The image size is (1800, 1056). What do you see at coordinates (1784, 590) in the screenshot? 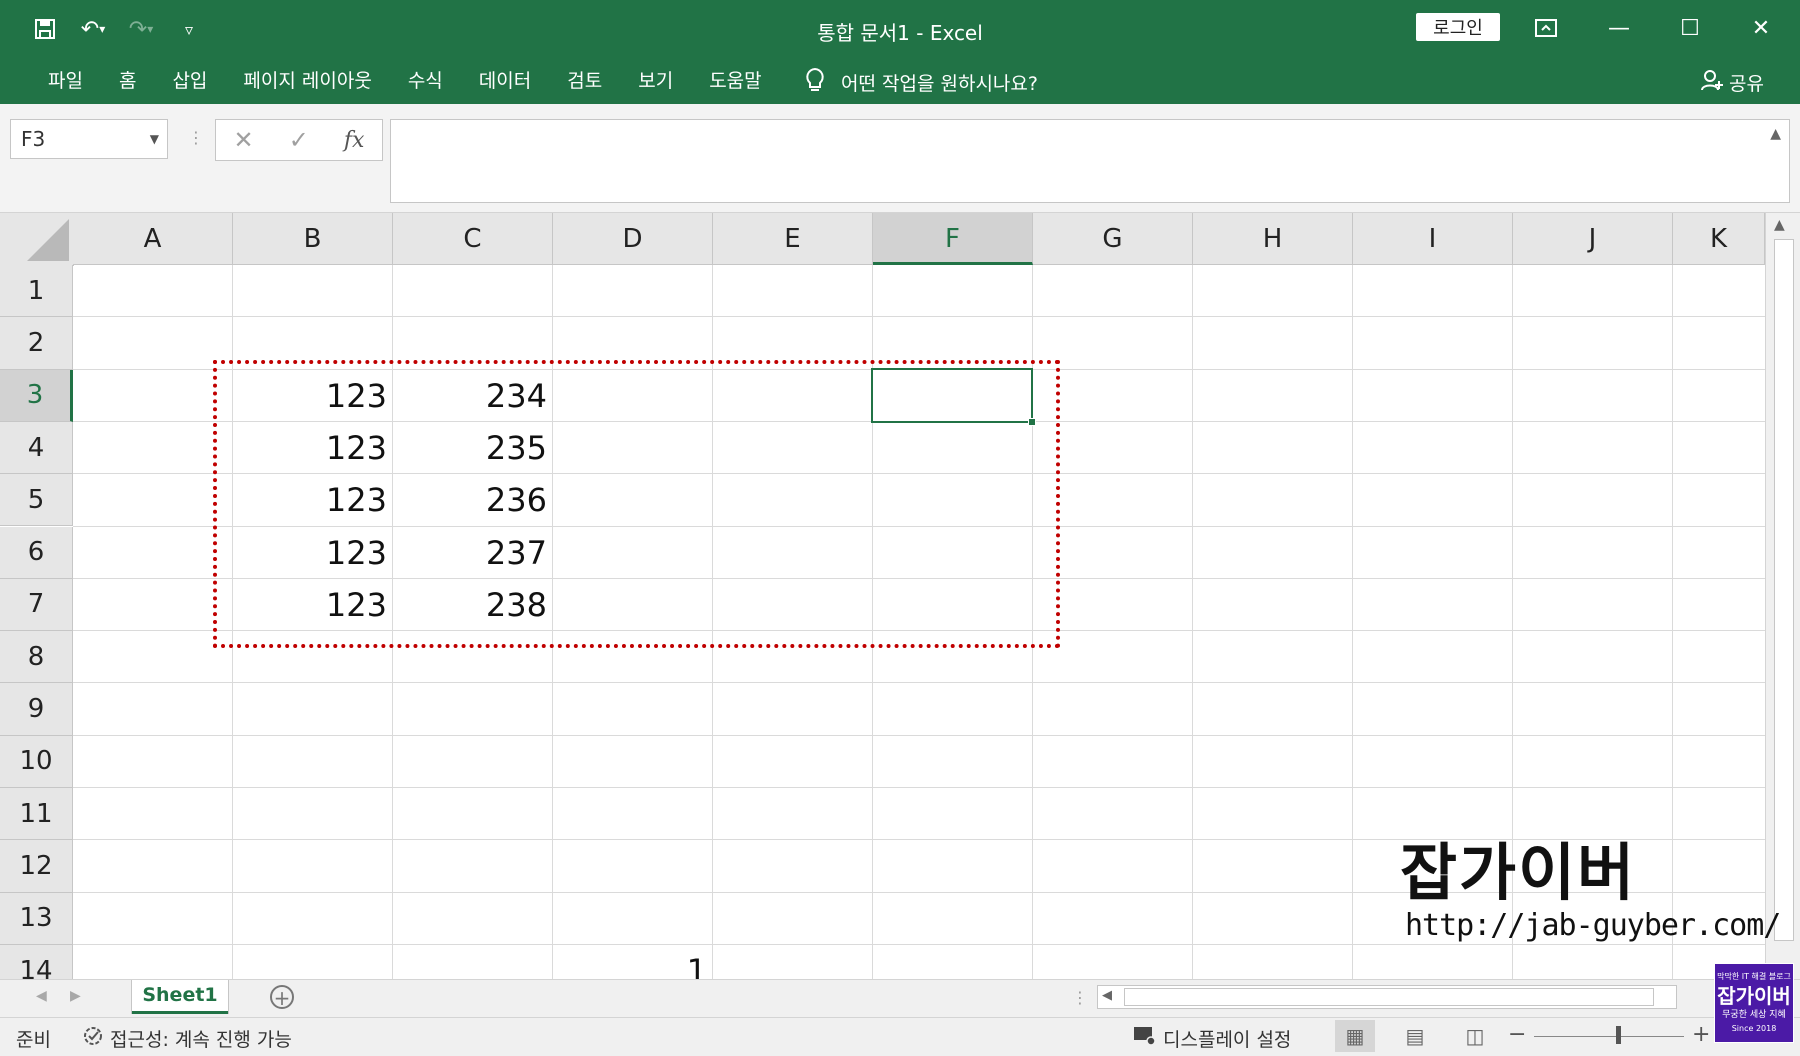
I see `vertical-scroll-thumb` at bounding box center [1784, 590].